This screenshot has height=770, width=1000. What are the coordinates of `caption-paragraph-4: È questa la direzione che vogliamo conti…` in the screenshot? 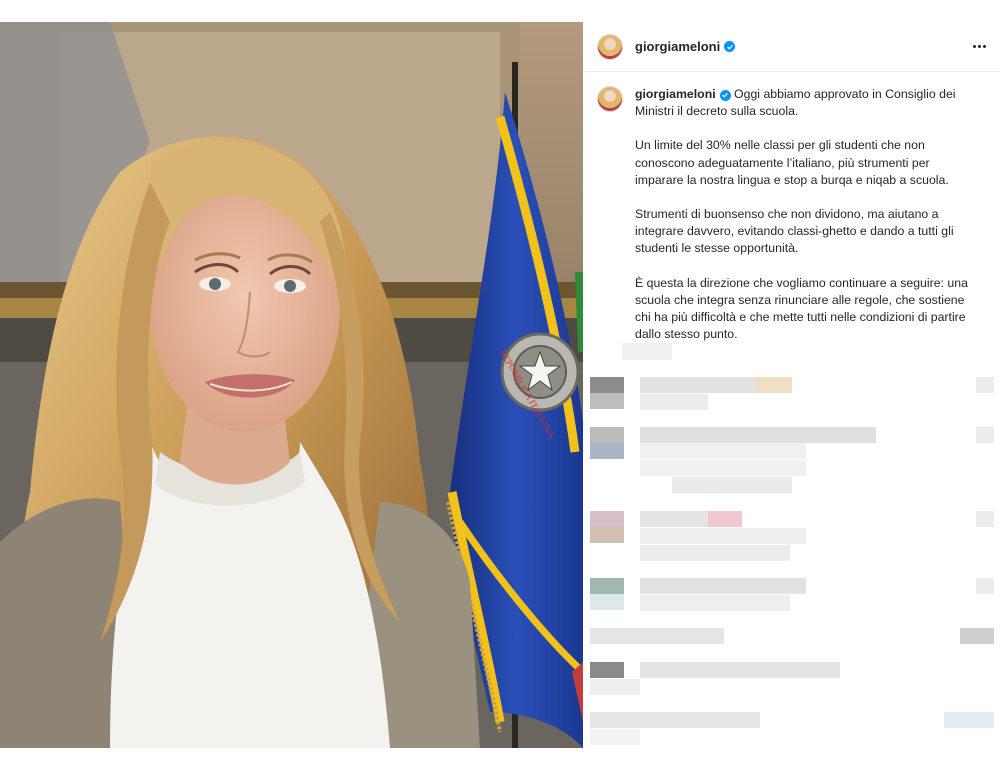 It's located at (801, 308).